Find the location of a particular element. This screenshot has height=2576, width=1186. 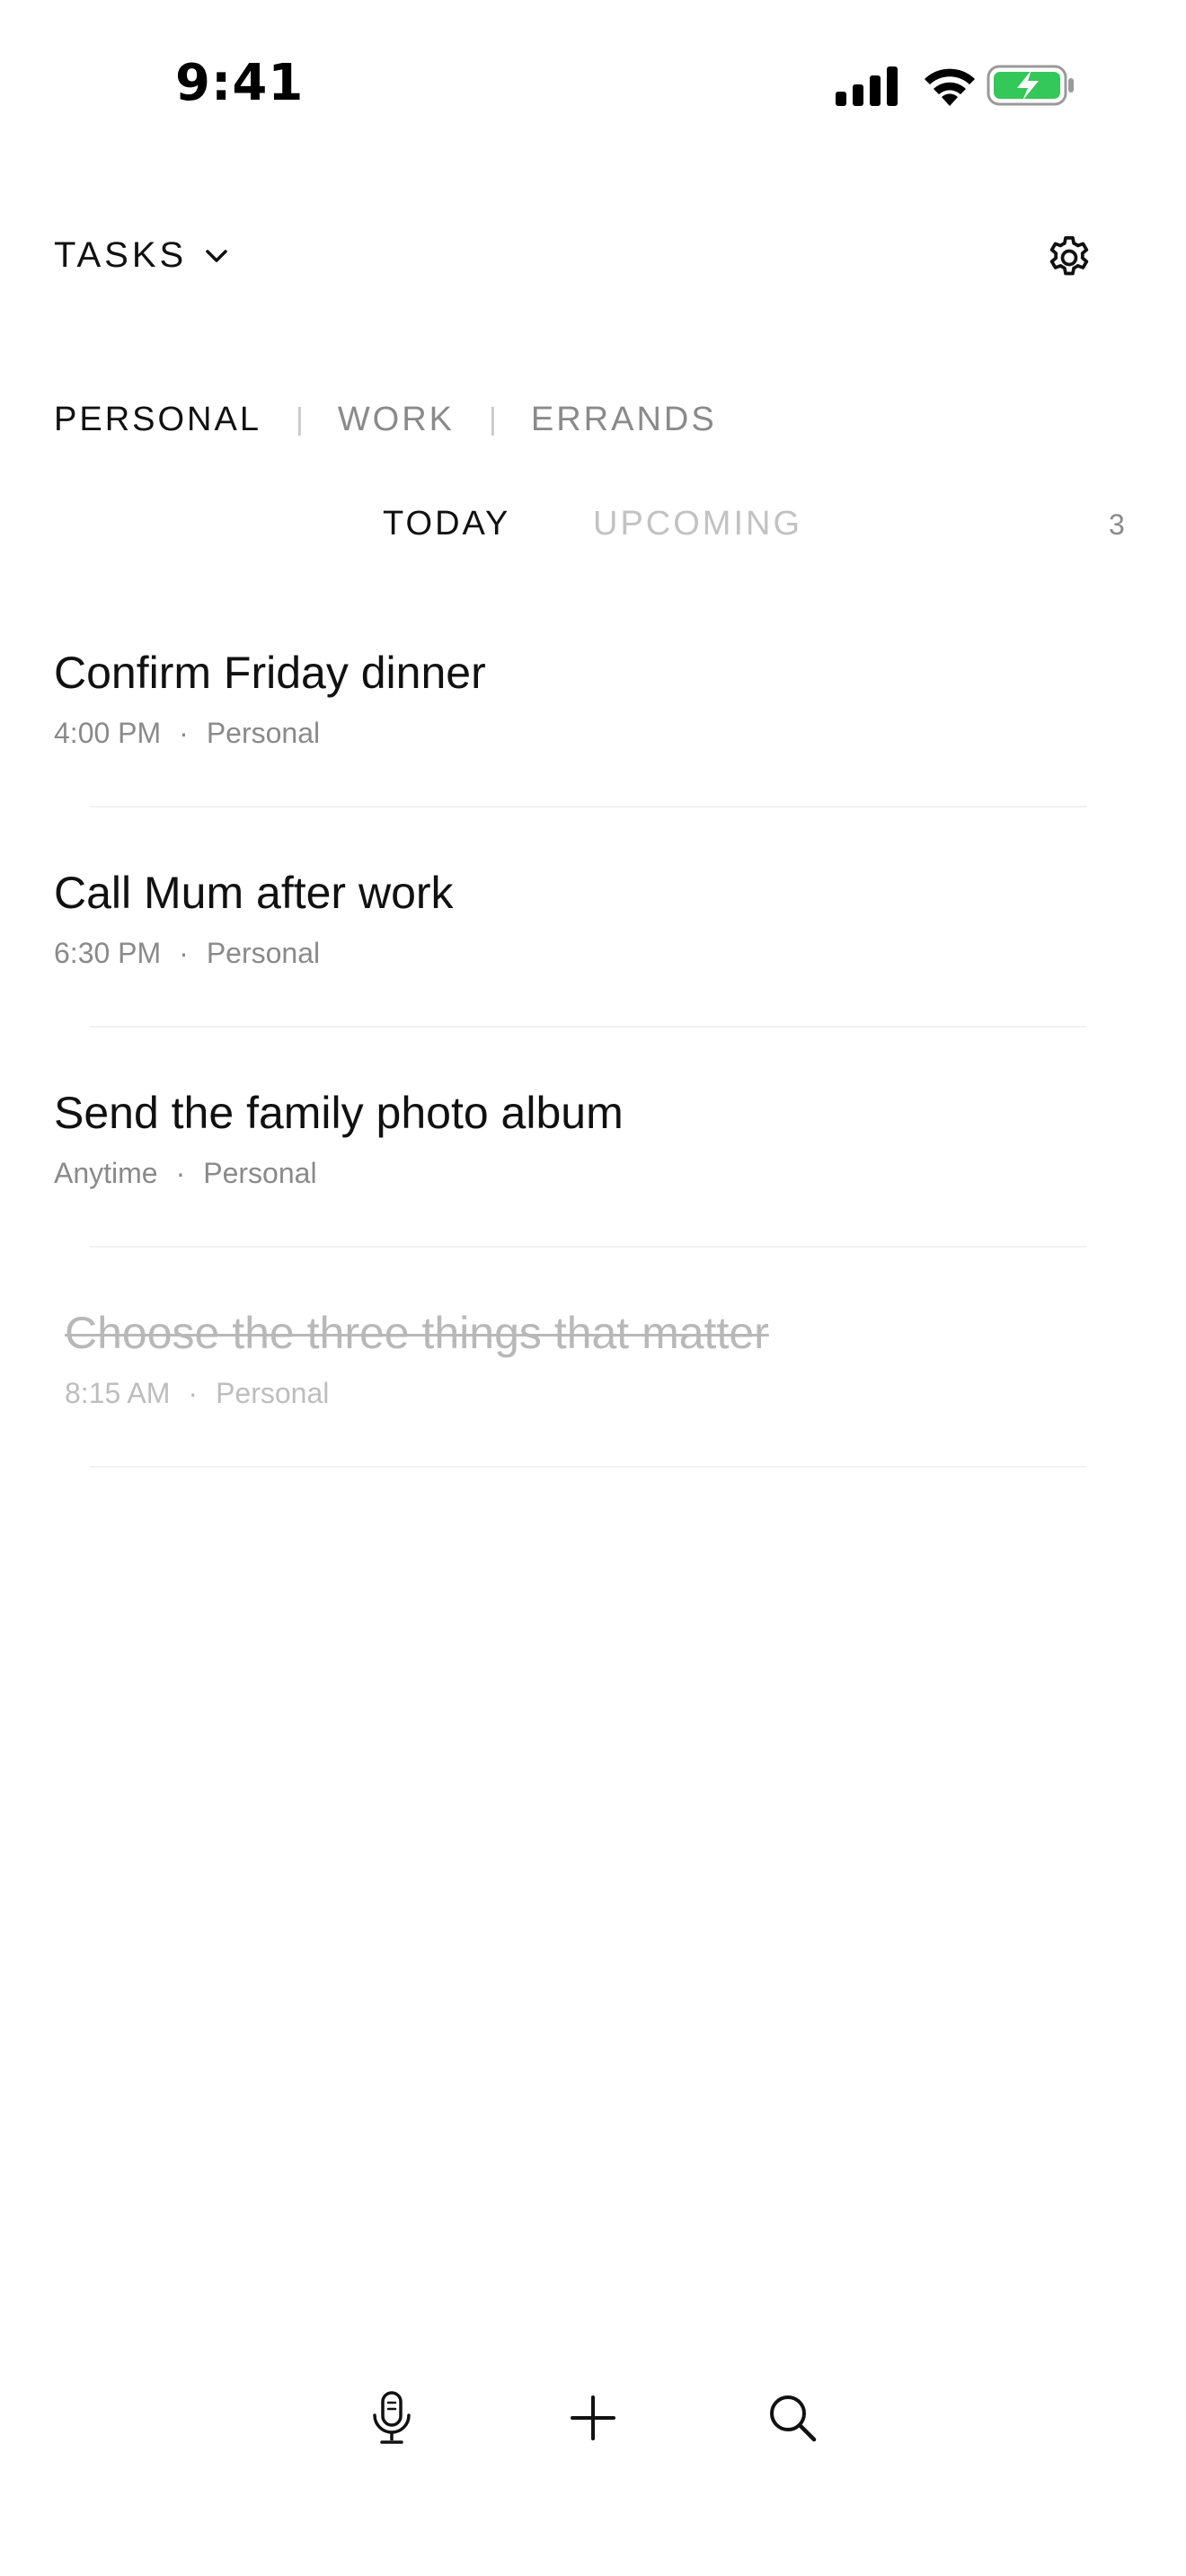

tab-work: WORK is located at coordinates (396, 420).